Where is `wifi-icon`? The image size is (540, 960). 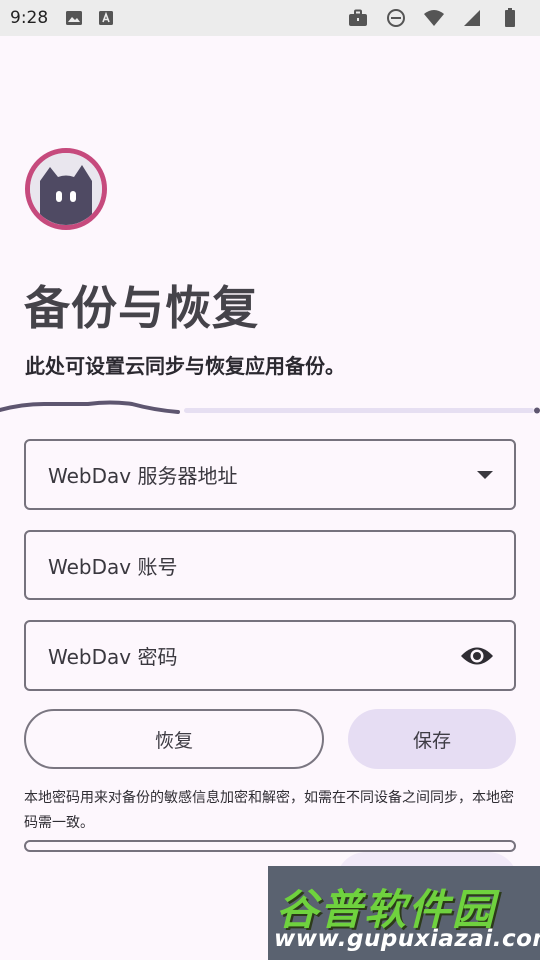
wifi-icon is located at coordinates (434, 18).